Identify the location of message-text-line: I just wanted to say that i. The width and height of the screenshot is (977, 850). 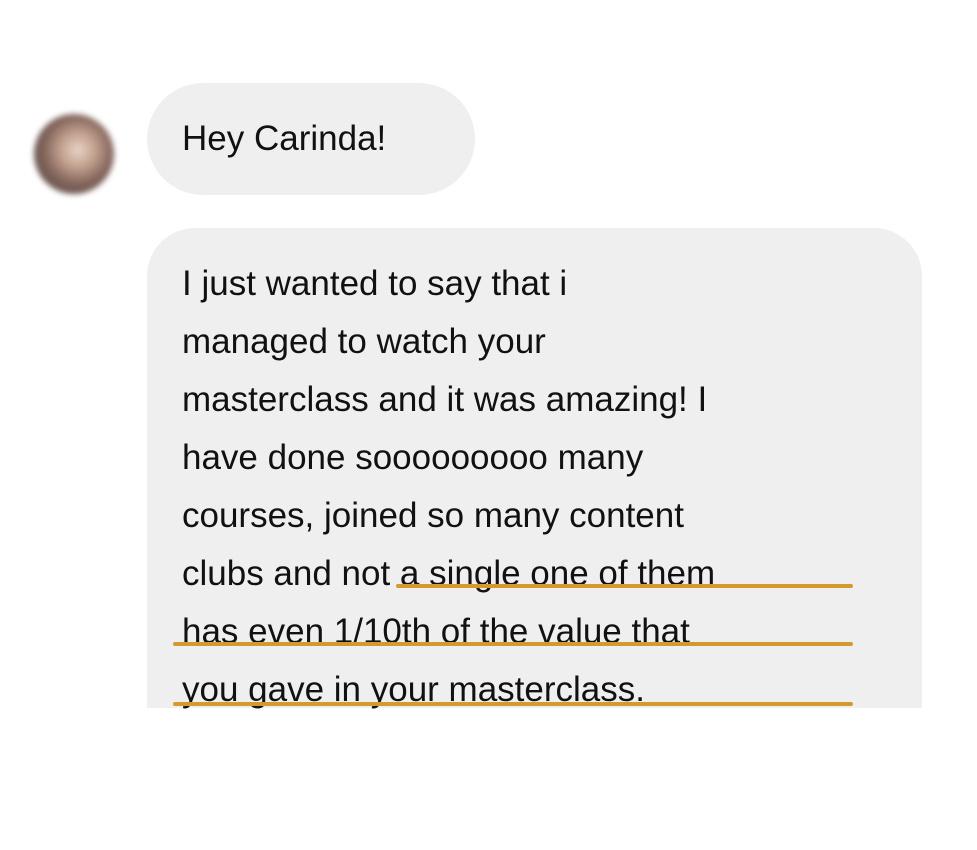
(375, 283).